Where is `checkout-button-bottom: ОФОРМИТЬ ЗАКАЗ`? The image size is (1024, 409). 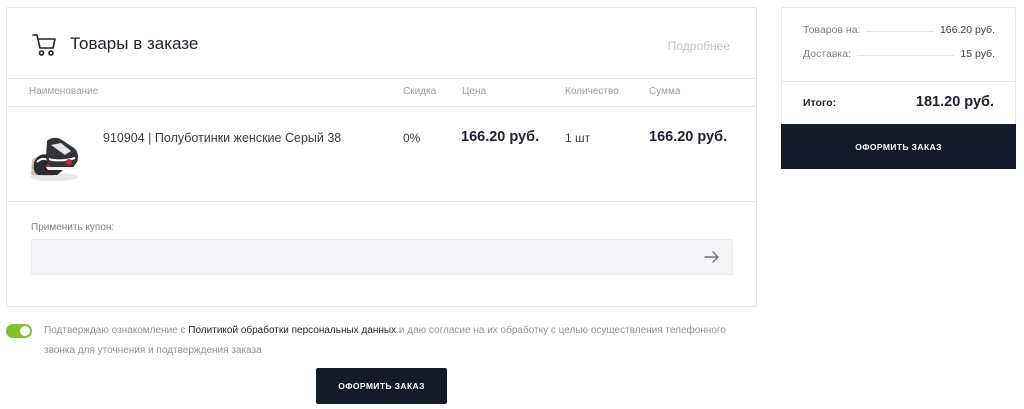 checkout-button-bottom: ОФОРМИТЬ ЗАКАЗ is located at coordinates (381, 386).